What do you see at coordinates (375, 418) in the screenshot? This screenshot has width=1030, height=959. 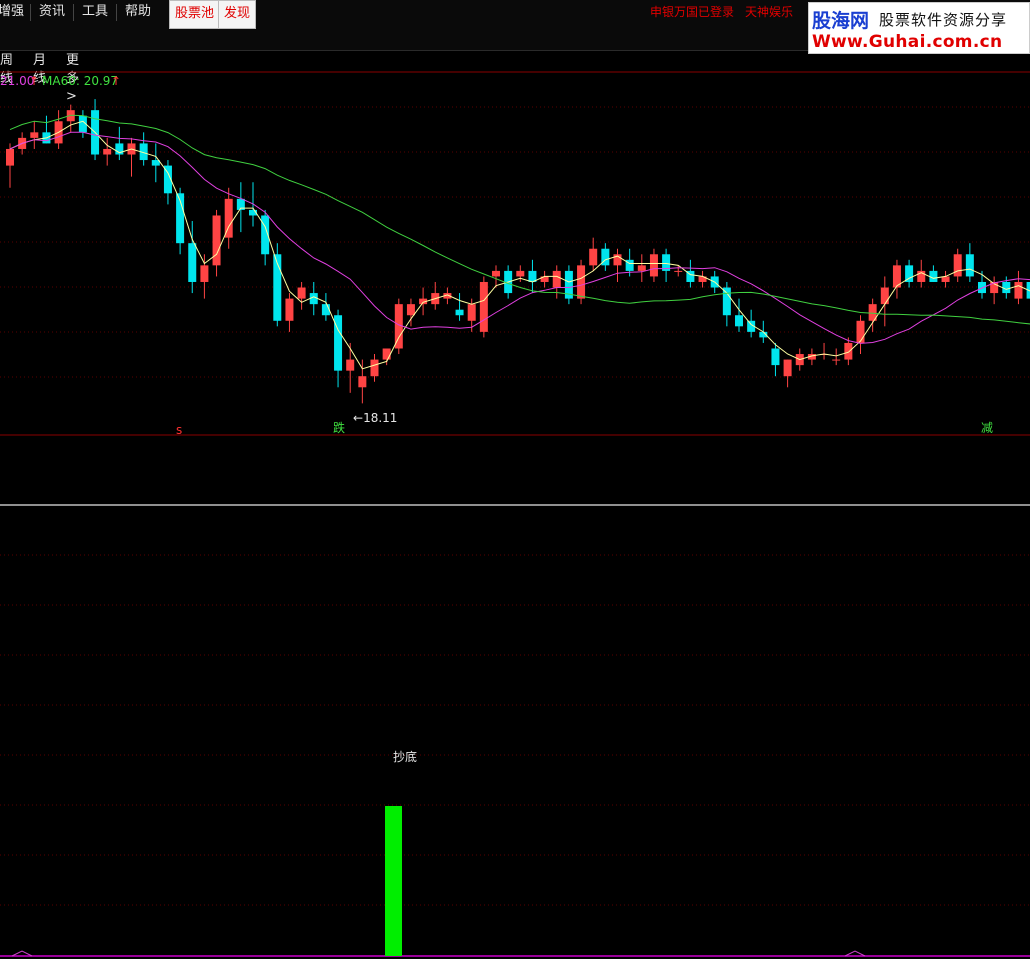 I see `low-price-label: ←18.11` at bounding box center [375, 418].